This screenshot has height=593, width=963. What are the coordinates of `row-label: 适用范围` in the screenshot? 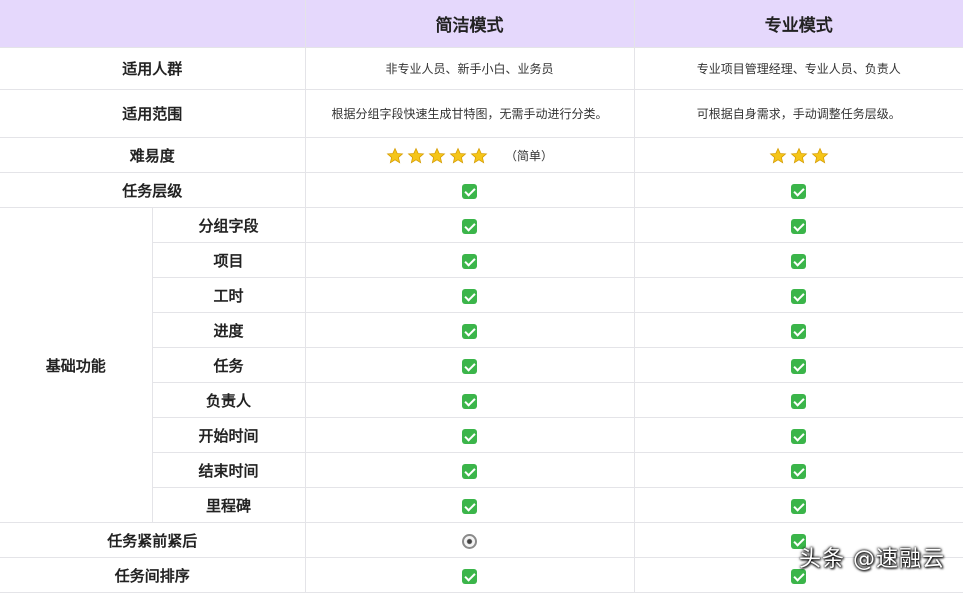 It's located at (153, 113).